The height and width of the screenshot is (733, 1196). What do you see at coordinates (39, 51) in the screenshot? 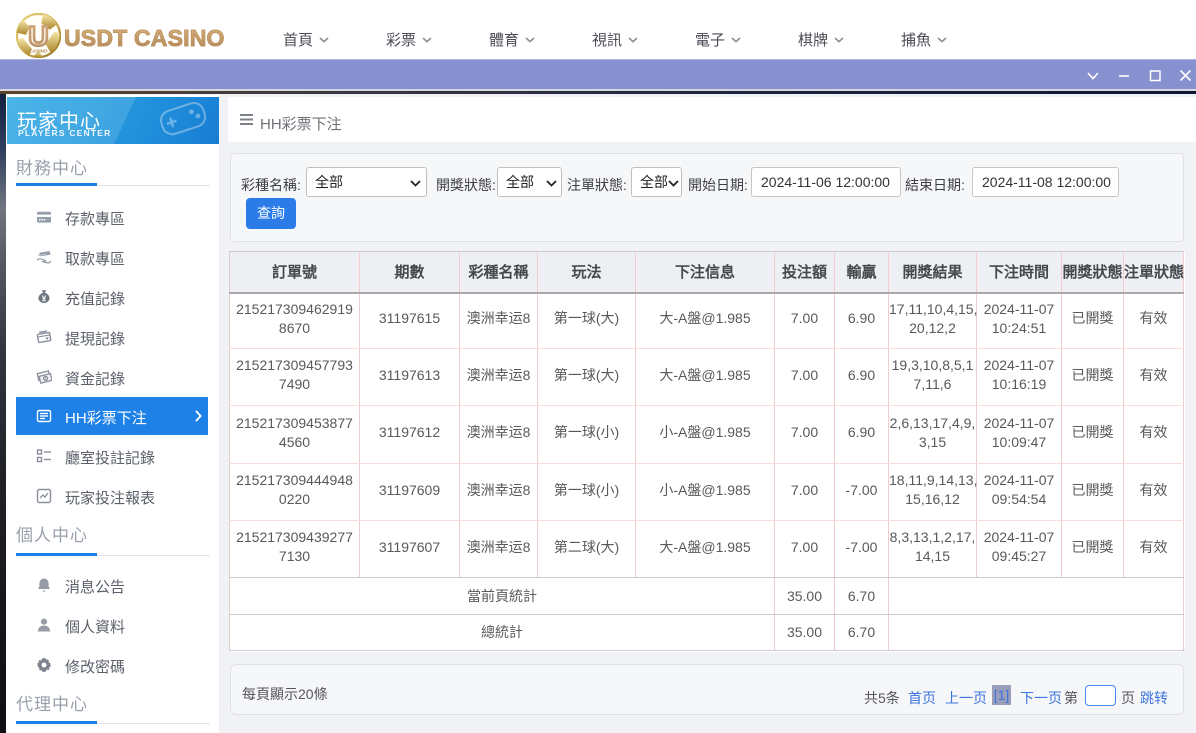
I see `svg-text: CASINO` at bounding box center [39, 51].